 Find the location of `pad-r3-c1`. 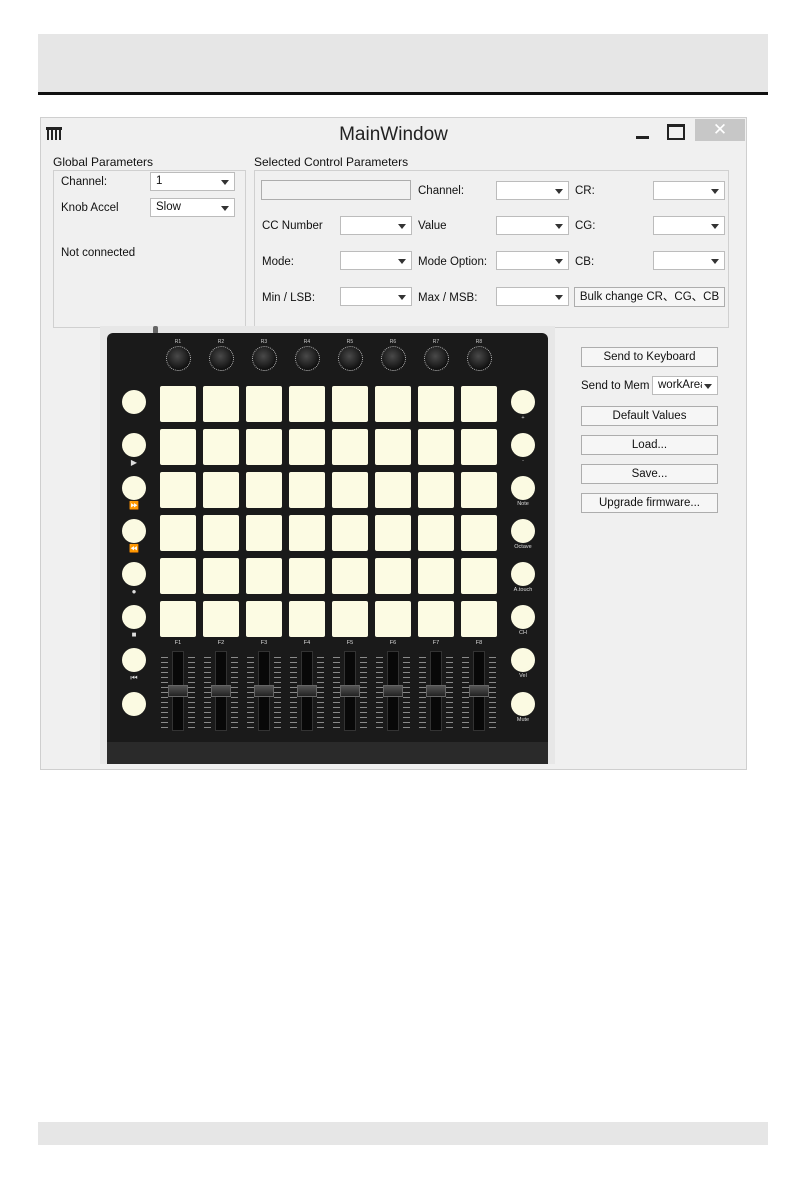

pad-r3-c1 is located at coordinates (178, 490).